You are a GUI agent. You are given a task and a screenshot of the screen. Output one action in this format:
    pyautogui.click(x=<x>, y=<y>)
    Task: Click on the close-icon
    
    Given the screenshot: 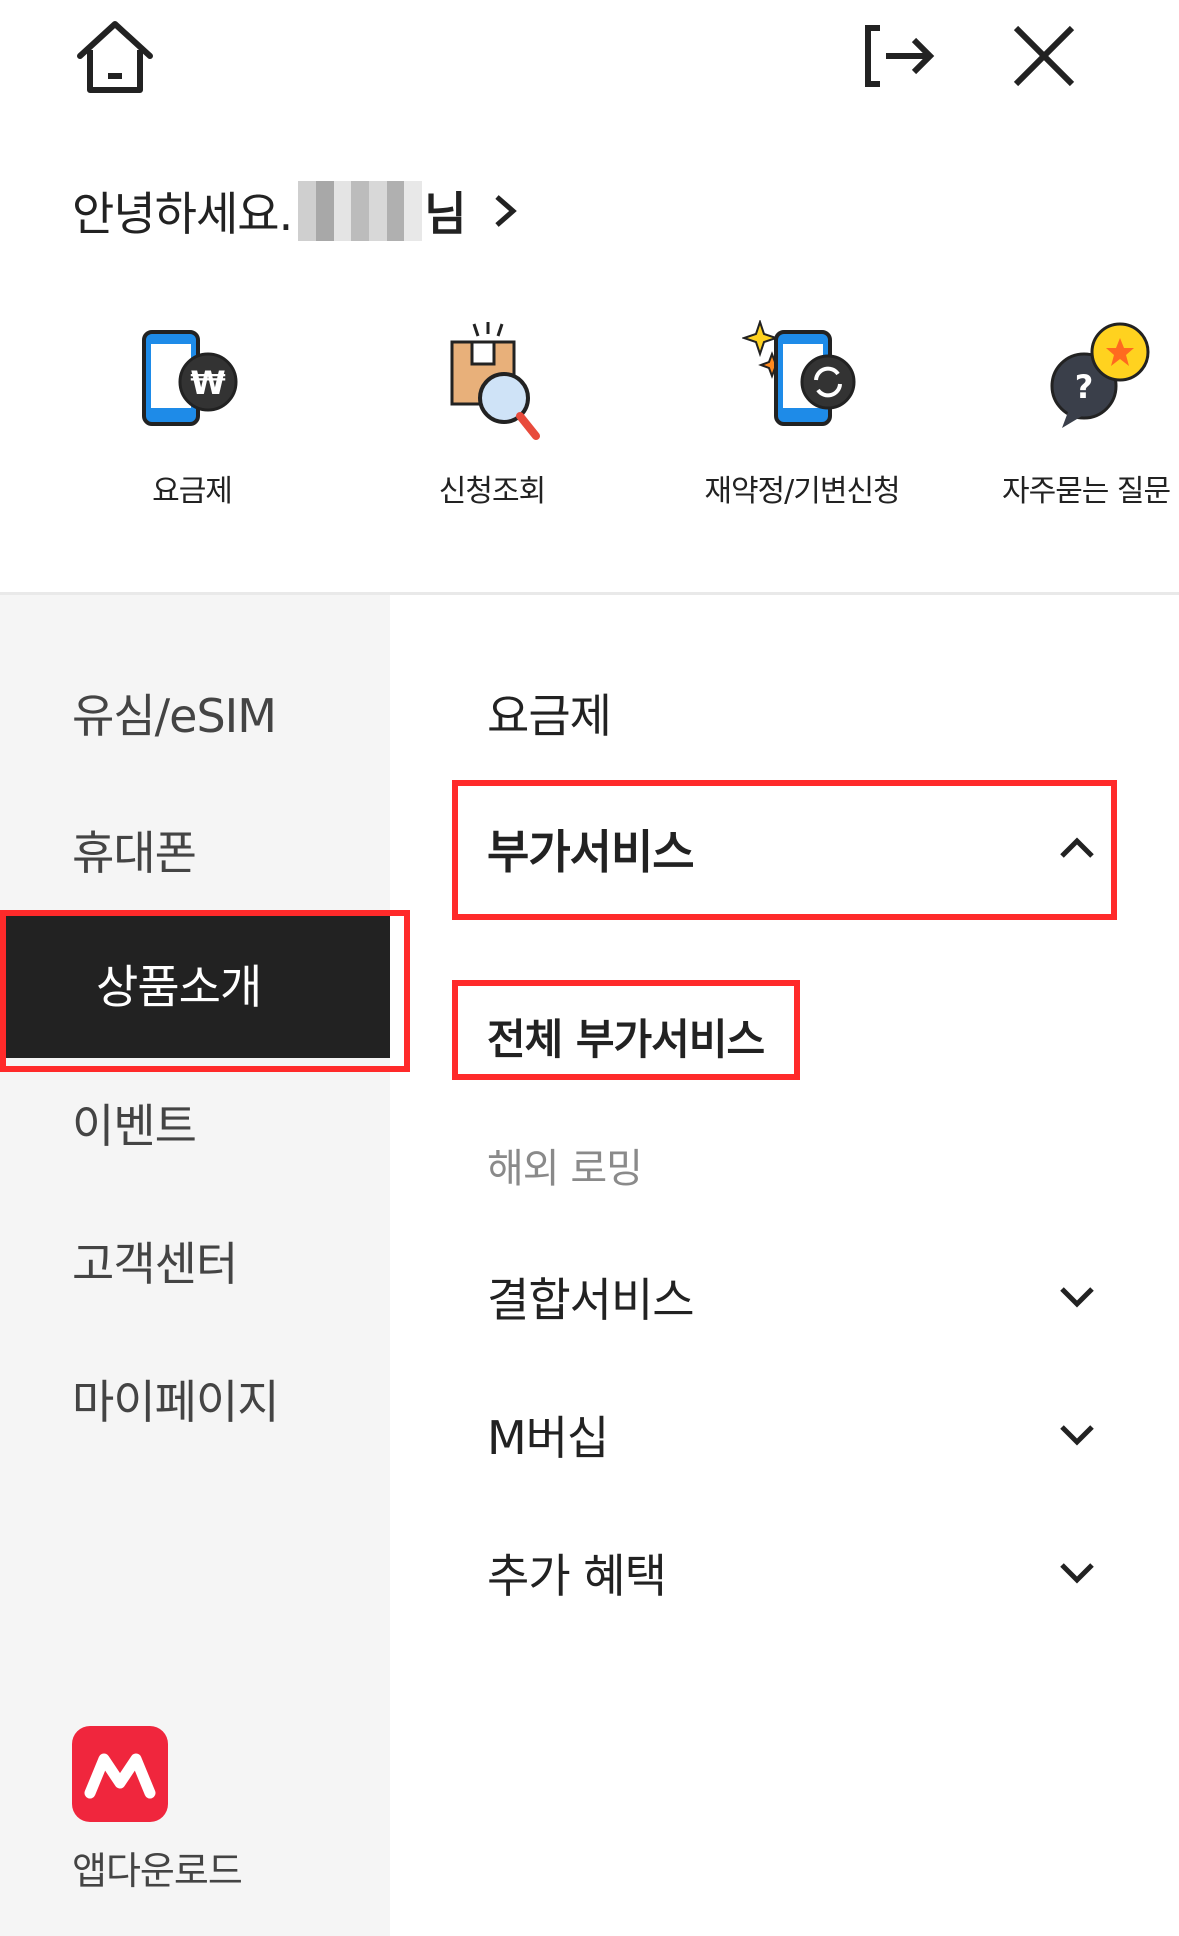 What is the action you would take?
    pyautogui.click(x=1044, y=56)
    